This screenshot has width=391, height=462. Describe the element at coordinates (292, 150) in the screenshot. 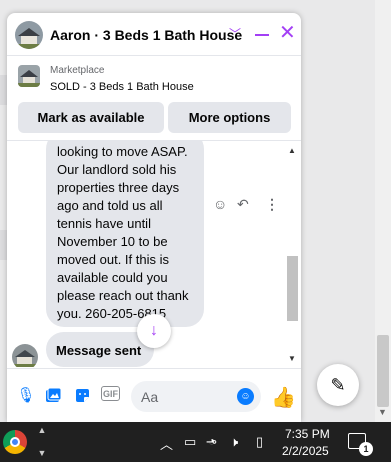

I see `scroll-up-icon: ▲` at that location.